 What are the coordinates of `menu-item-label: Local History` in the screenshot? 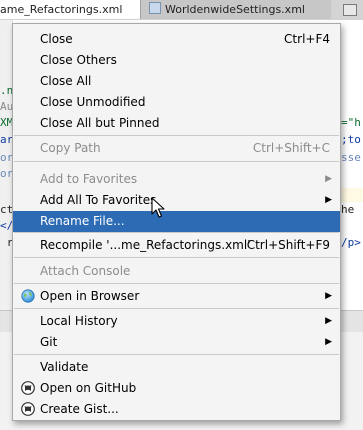 It's located at (79, 321).